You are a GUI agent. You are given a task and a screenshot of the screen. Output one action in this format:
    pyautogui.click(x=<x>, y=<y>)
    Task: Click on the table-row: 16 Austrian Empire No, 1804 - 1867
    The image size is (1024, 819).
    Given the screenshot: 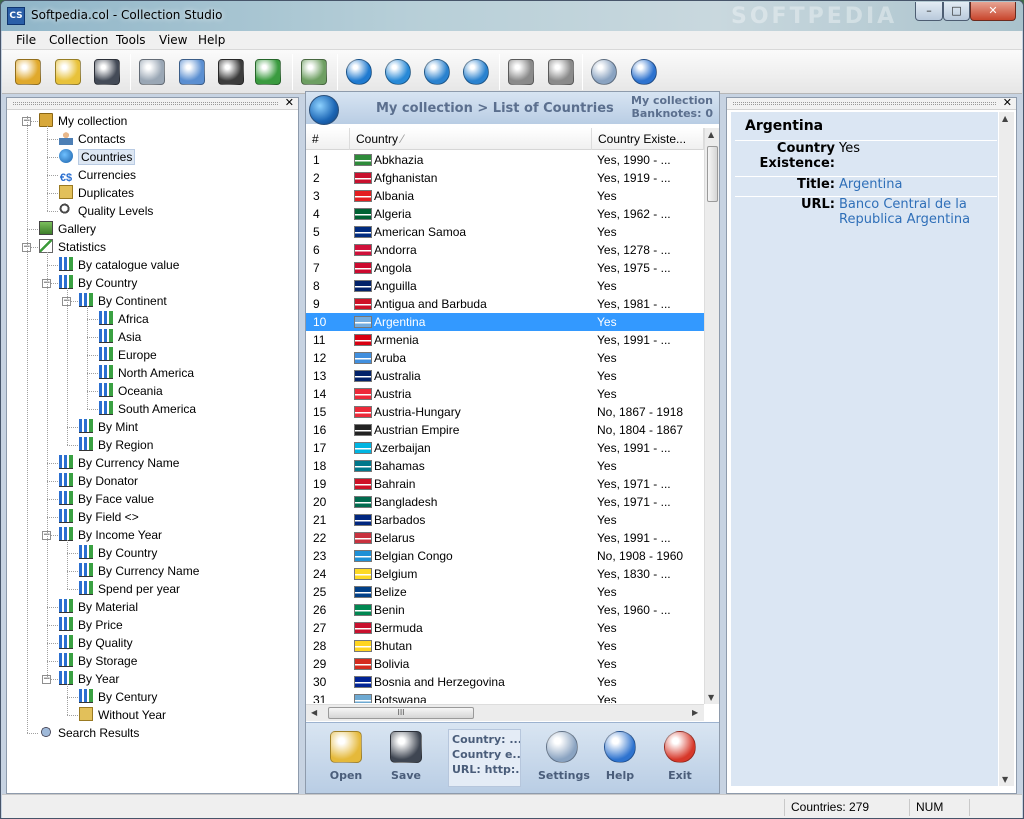 What is the action you would take?
    pyautogui.click(x=505, y=430)
    